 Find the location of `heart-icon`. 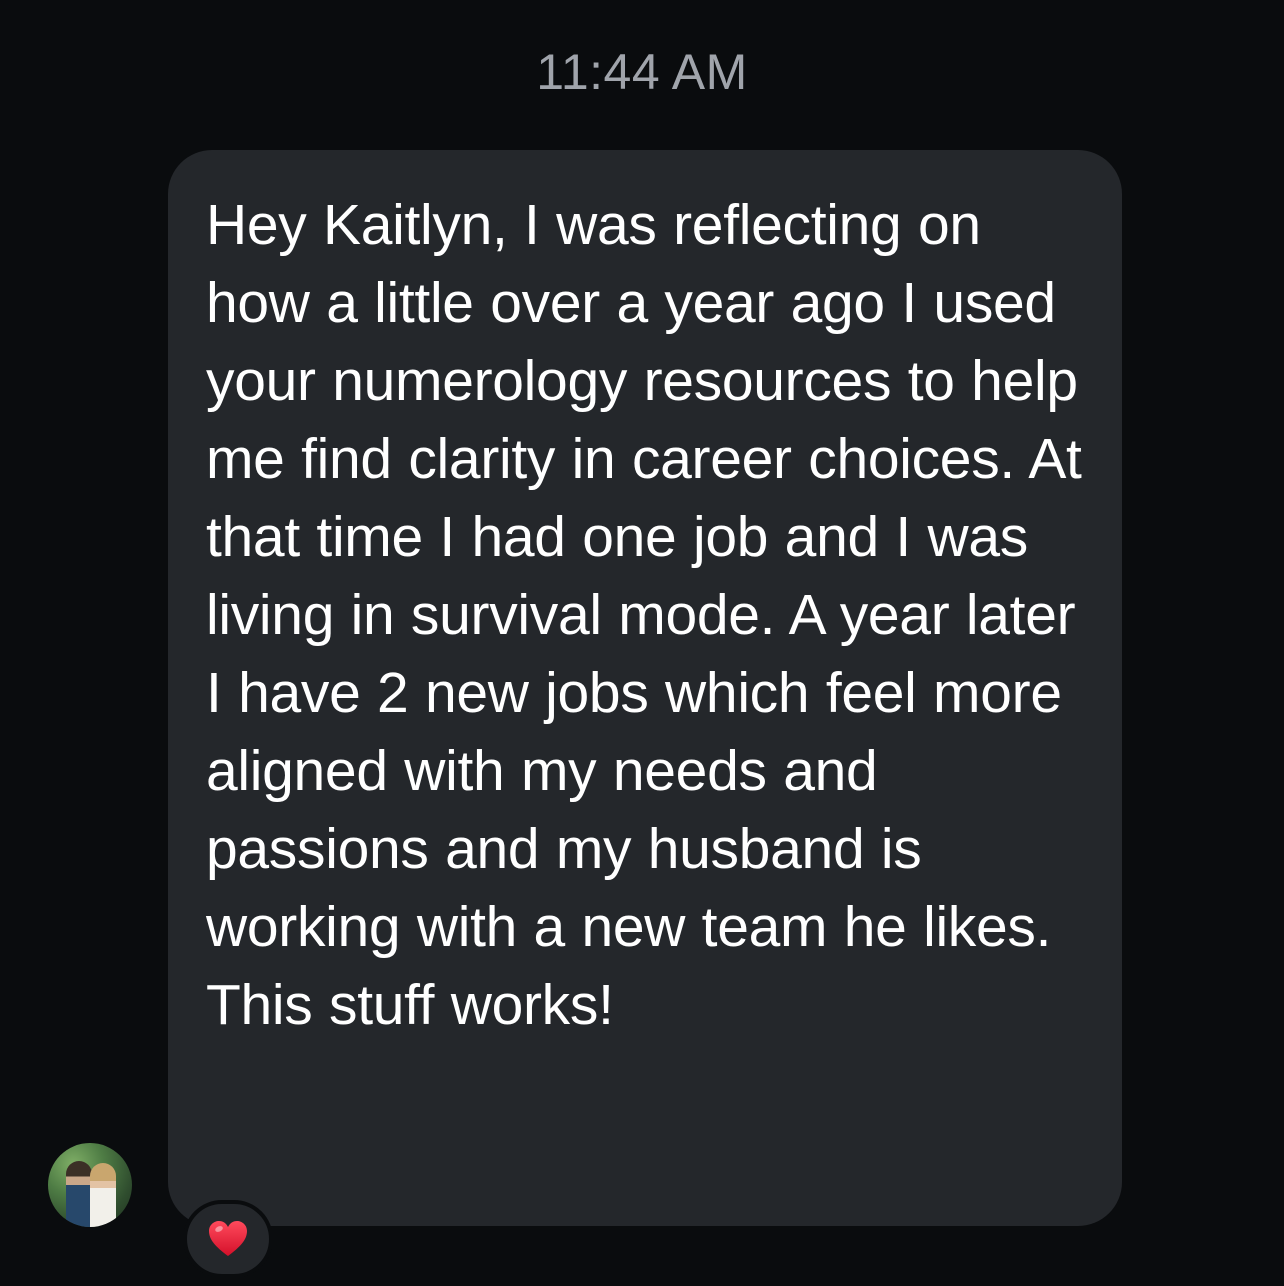

heart-icon is located at coordinates (228, 1238).